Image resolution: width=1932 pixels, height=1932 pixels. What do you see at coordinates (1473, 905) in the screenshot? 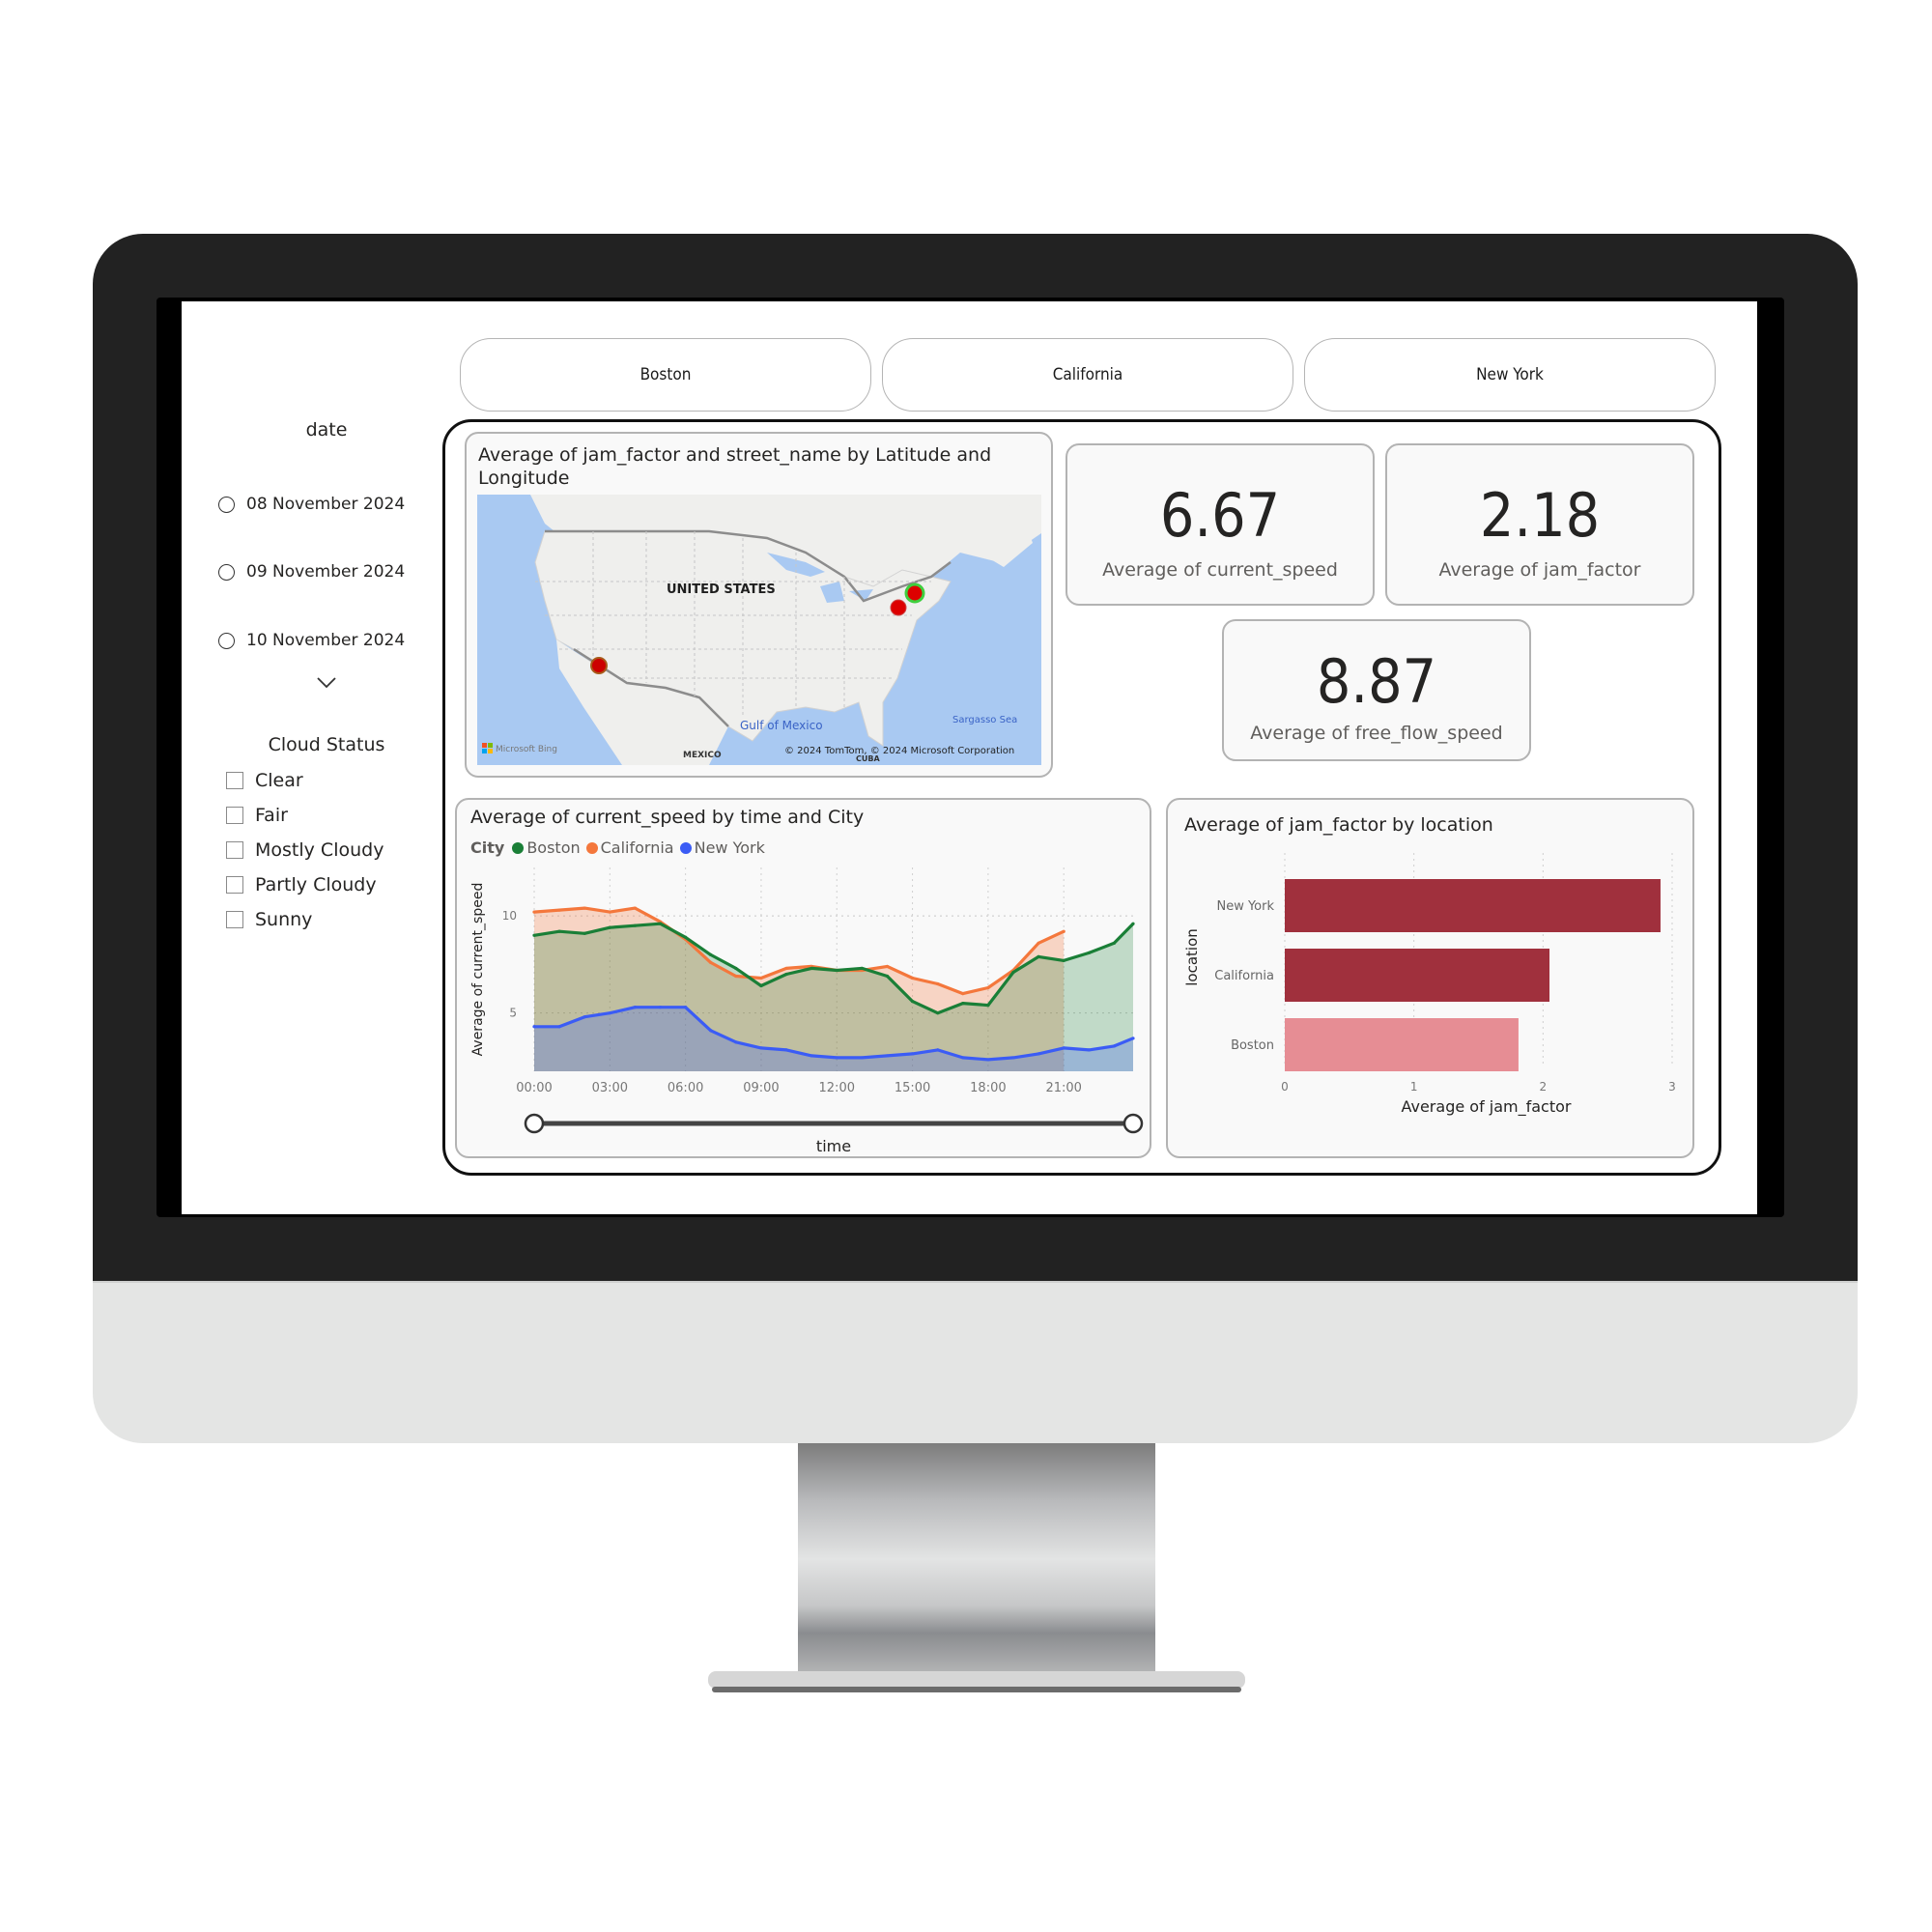
I see `bar-new-york` at bounding box center [1473, 905].